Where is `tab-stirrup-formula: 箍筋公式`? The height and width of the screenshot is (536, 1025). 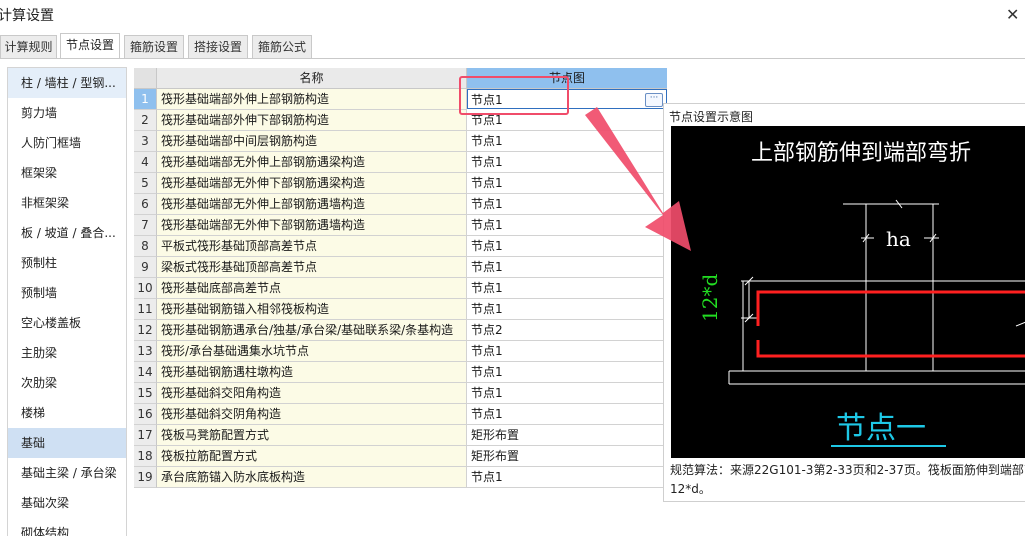 tab-stirrup-formula: 箍筋公式 is located at coordinates (282, 46).